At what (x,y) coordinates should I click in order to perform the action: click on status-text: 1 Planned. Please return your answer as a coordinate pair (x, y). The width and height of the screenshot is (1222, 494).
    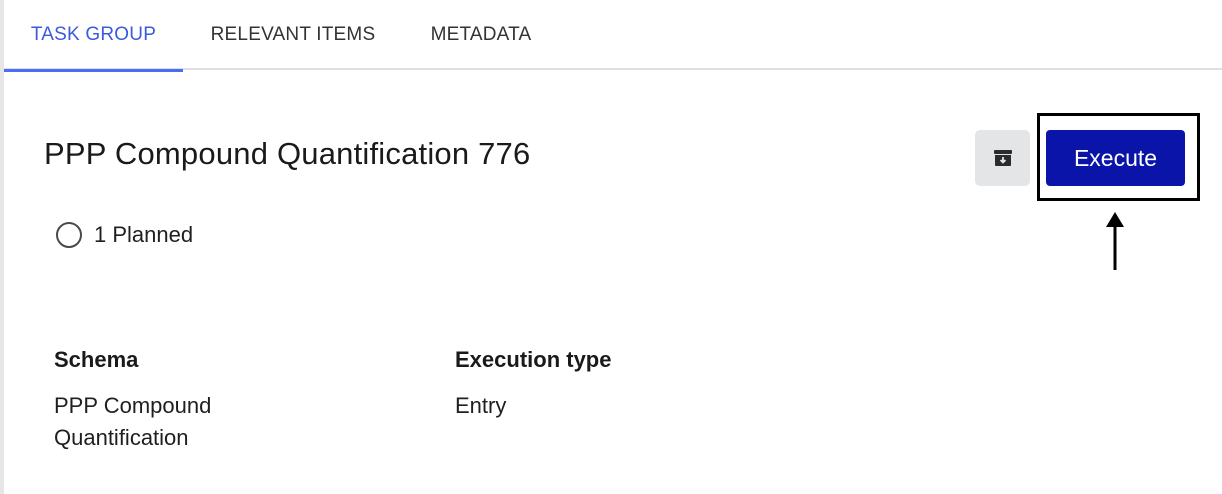
    Looking at the image, I should click on (144, 234).